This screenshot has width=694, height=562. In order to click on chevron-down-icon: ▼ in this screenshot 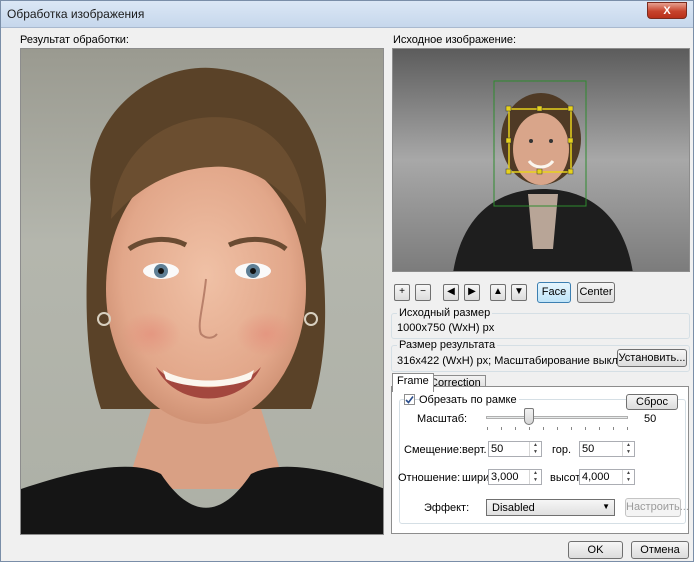, I will do `click(606, 506)`.